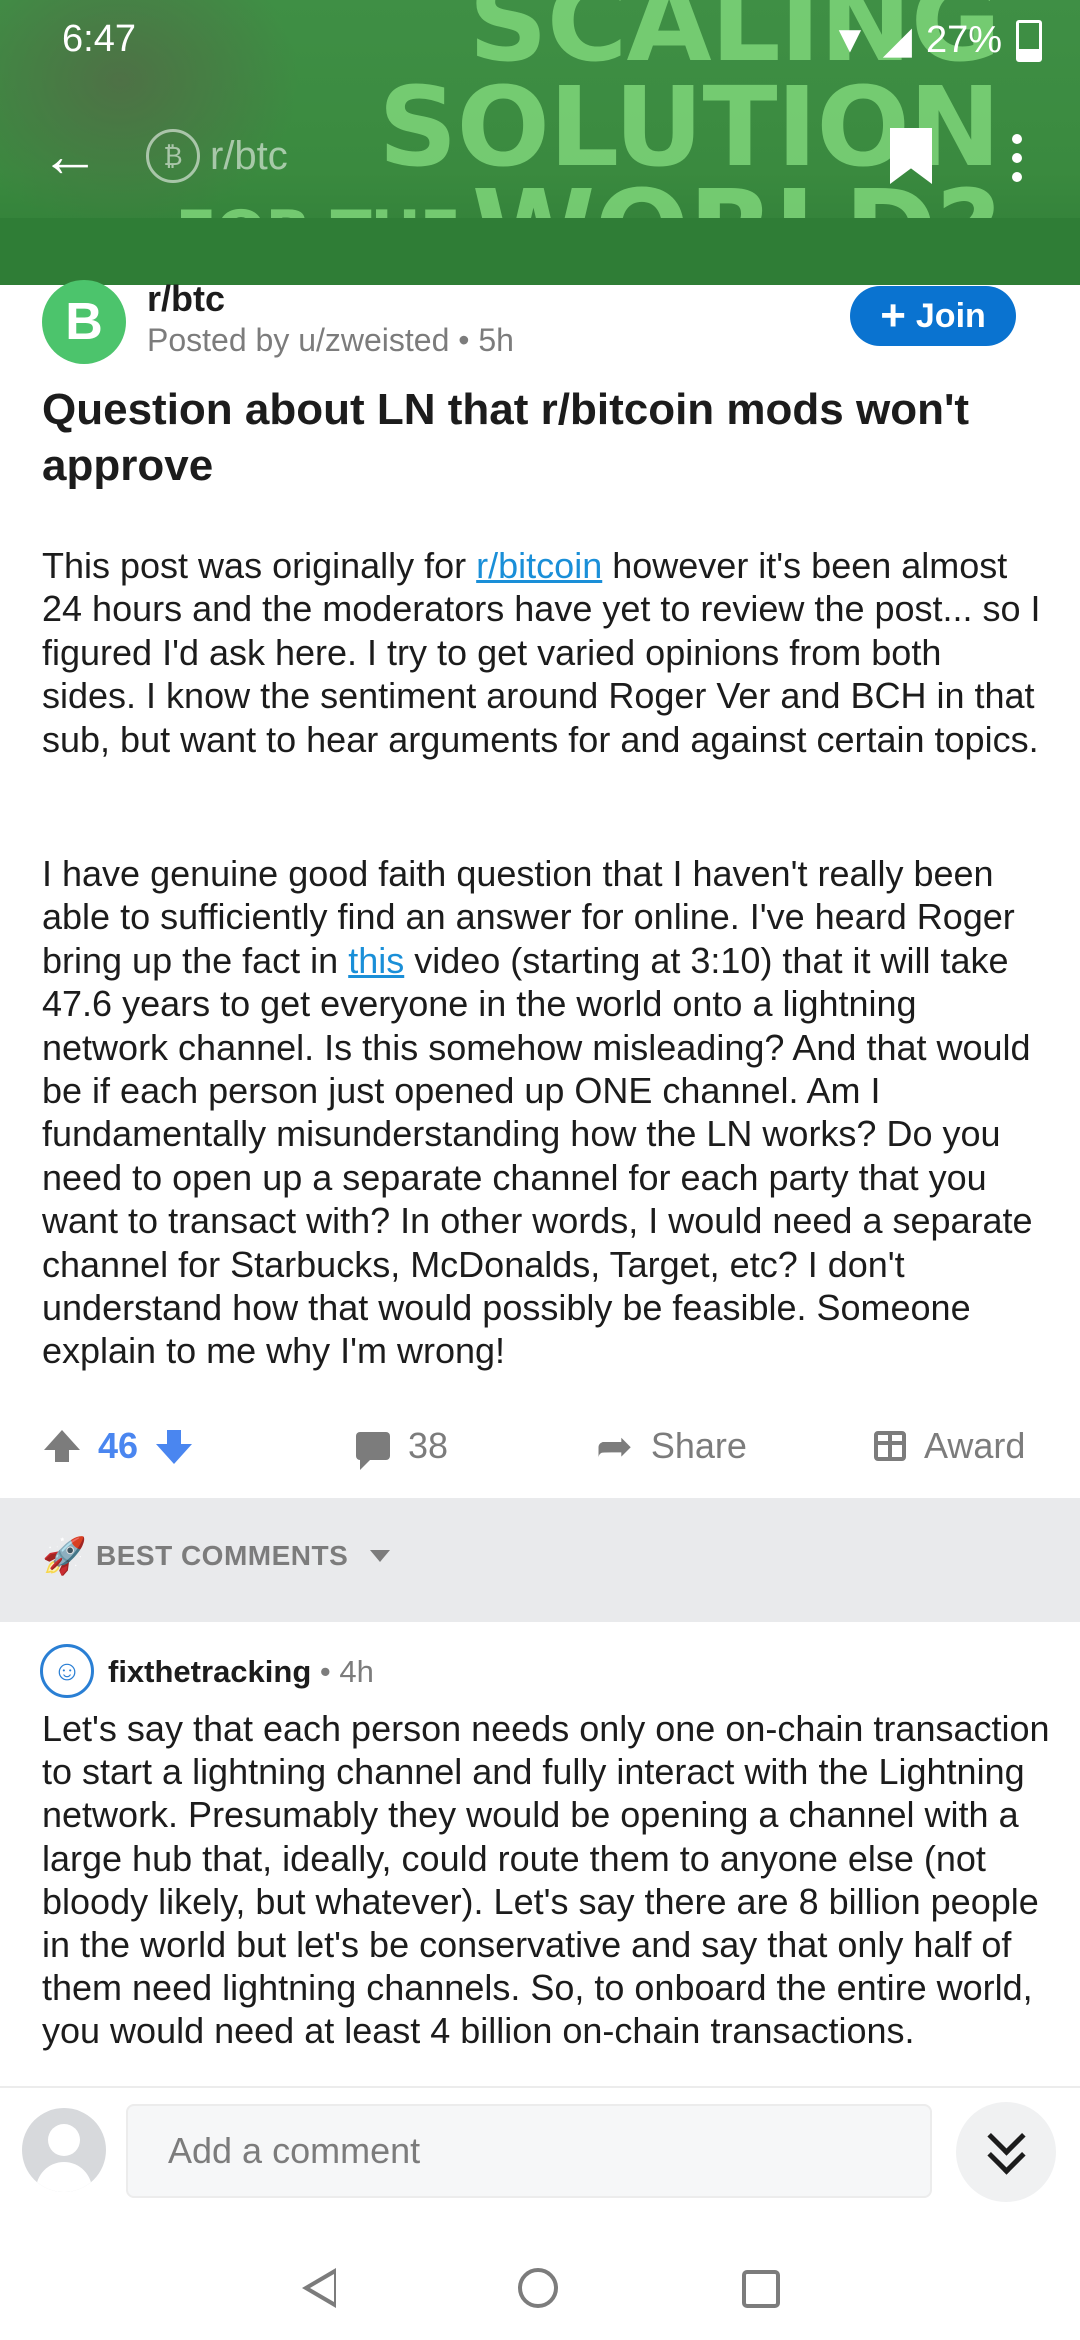 The width and height of the screenshot is (1080, 2340). I want to click on subreddit-avatar: B, so click(84, 322).